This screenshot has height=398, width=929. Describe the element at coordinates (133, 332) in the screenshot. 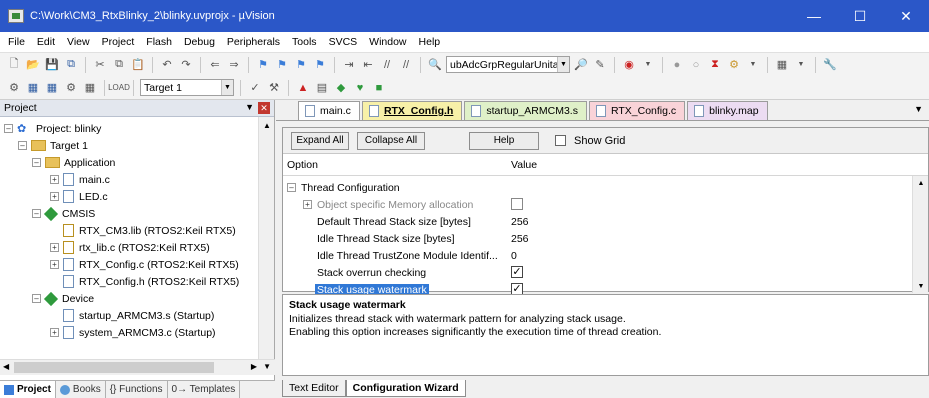

I see `tree-item-file: + system_ARMCM3.c (Startup)` at that location.